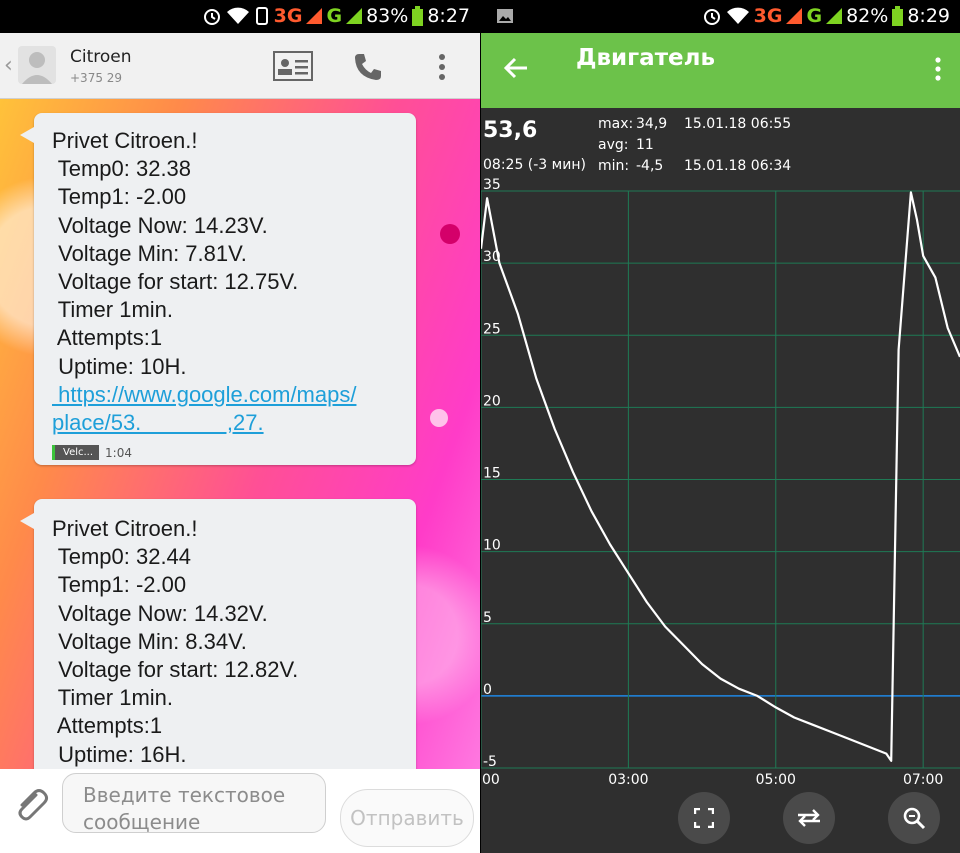 This screenshot has height=853, width=960. I want to click on battery-percent: 83%, so click(387, 16).